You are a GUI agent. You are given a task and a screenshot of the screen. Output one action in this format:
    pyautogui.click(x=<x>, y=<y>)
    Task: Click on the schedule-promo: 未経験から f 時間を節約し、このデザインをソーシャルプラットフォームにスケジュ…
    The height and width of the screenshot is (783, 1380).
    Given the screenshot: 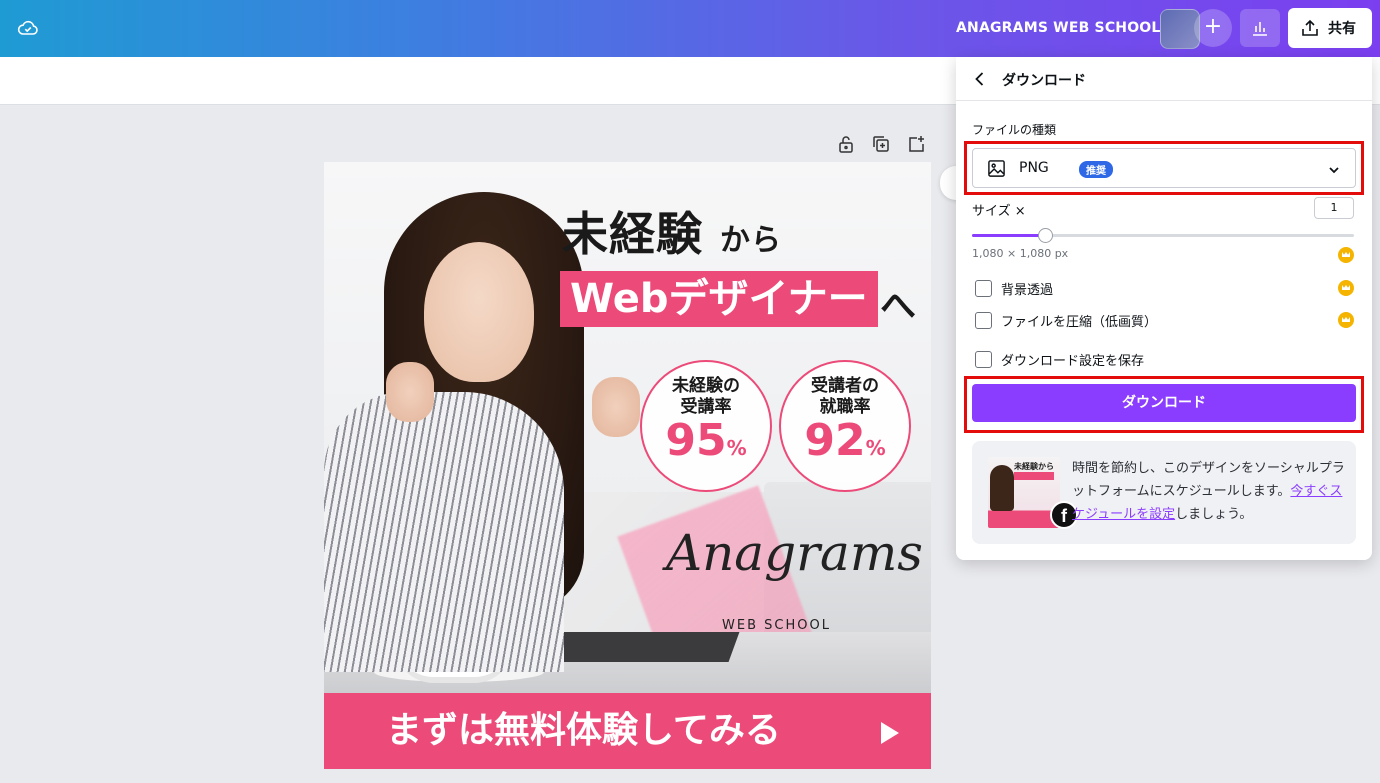 What is the action you would take?
    pyautogui.click(x=1164, y=492)
    